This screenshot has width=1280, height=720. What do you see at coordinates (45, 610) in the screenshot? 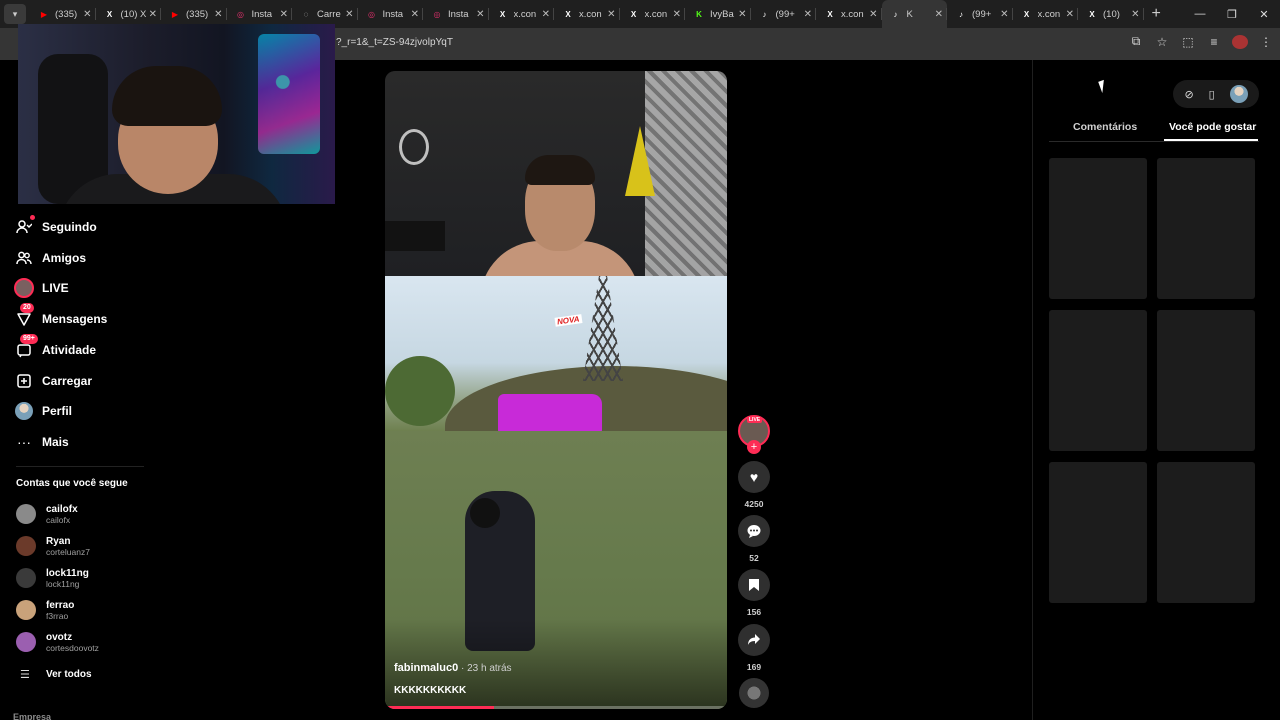
I see `followed-account: ferrao f3rrao` at bounding box center [45, 610].